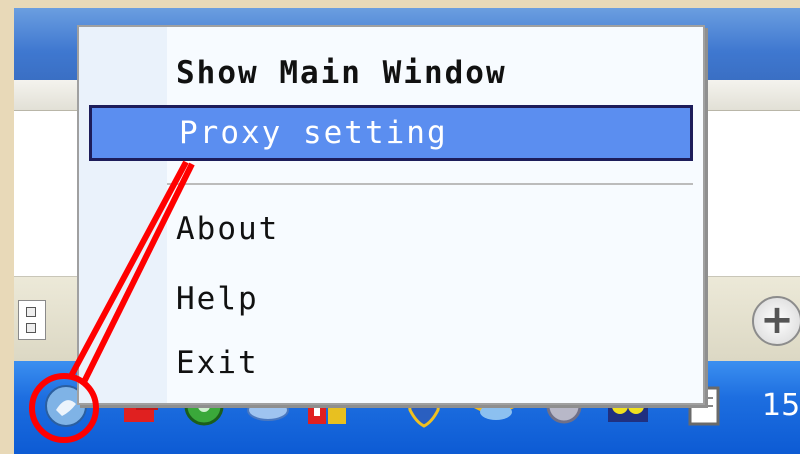 The width and height of the screenshot is (800, 454). What do you see at coordinates (32, 320) in the screenshot?
I see `view-grid-icon` at bounding box center [32, 320].